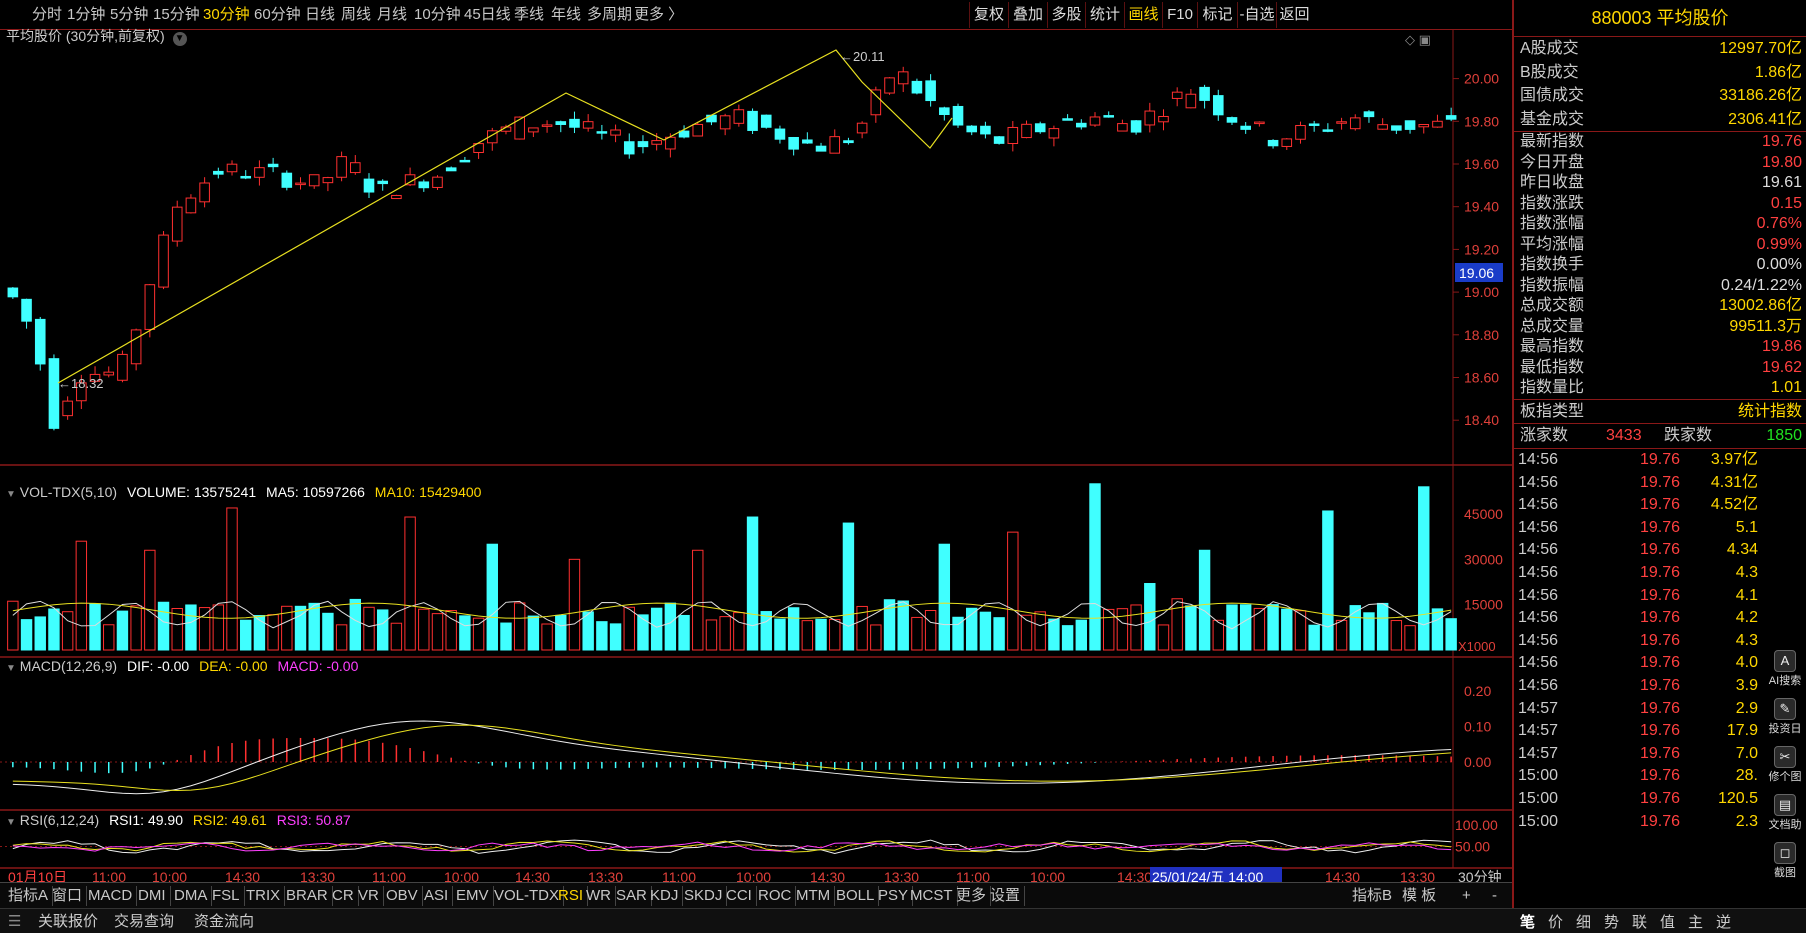  Describe the element at coordinates (739, 896) in the screenshot. I see `indicator-tab: CCI` at that location.